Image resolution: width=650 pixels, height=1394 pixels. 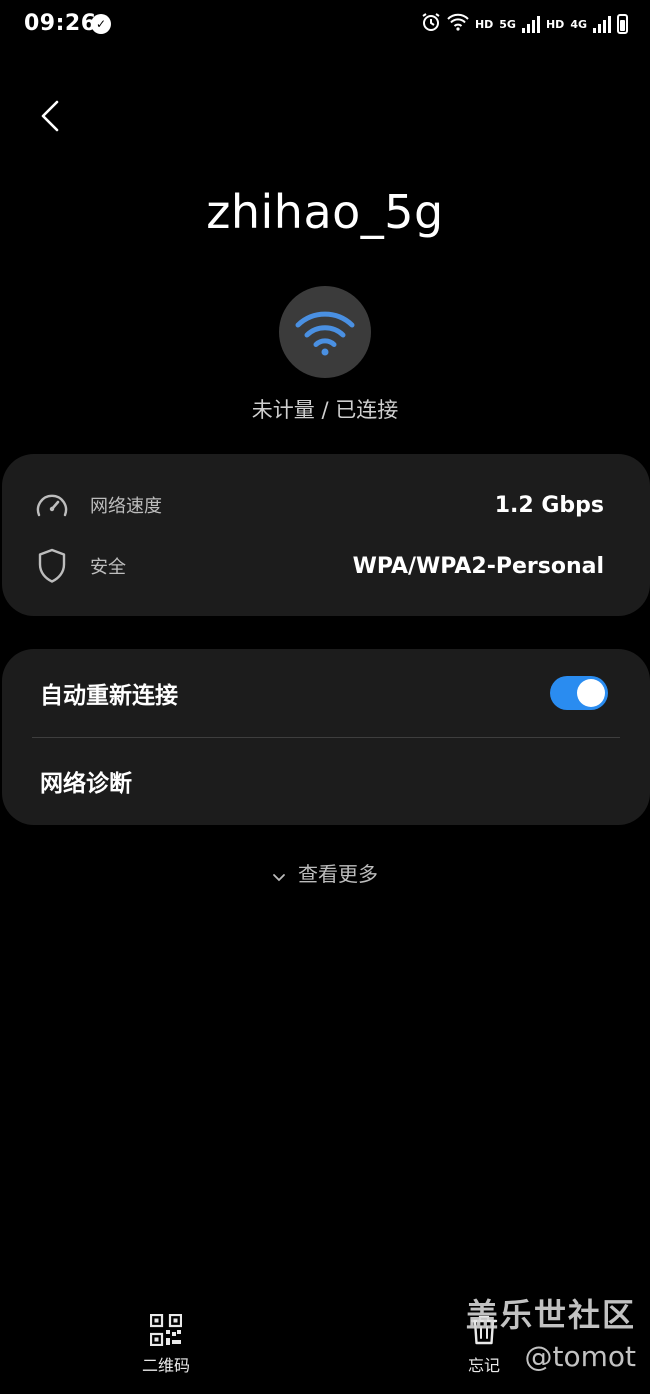 I want to click on signal-icon, so click(x=530, y=24).